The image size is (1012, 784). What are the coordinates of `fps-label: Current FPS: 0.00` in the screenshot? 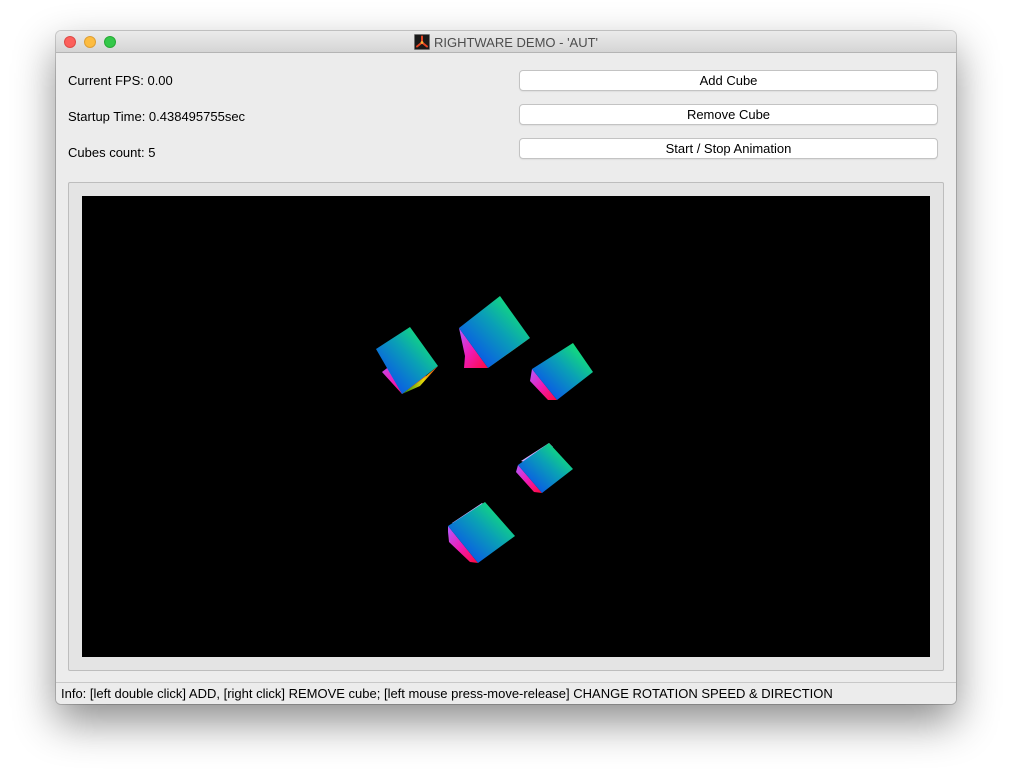 It's located at (120, 80).